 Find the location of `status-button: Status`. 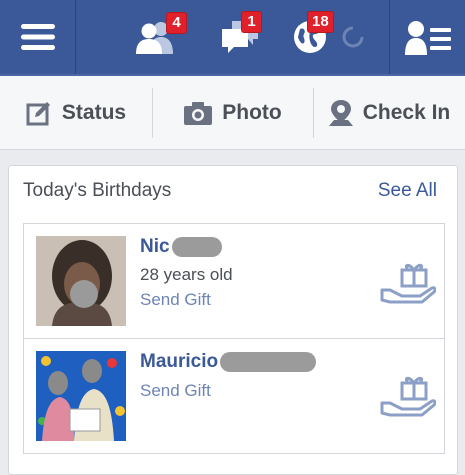

status-button: Status is located at coordinates (76, 113).